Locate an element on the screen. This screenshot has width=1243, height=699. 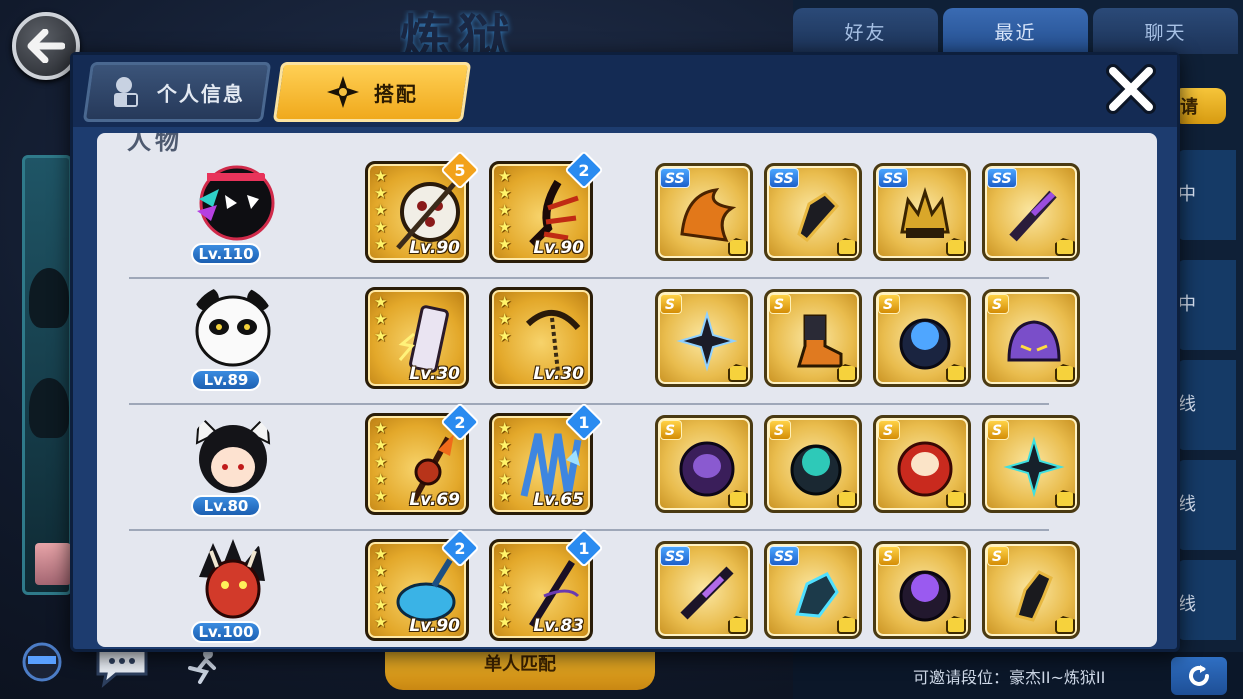
equipment-slot-red-daruma: S is located at coordinates (922, 464).